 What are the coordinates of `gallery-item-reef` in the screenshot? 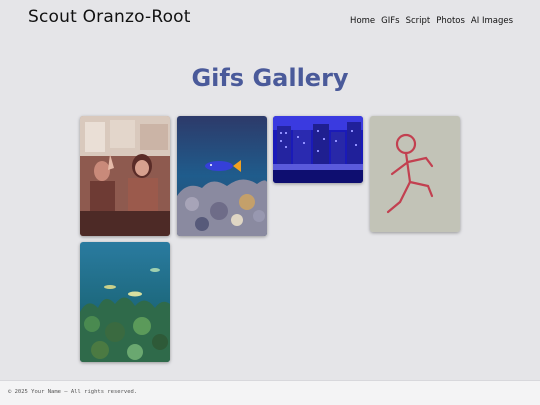 It's located at (125, 302).